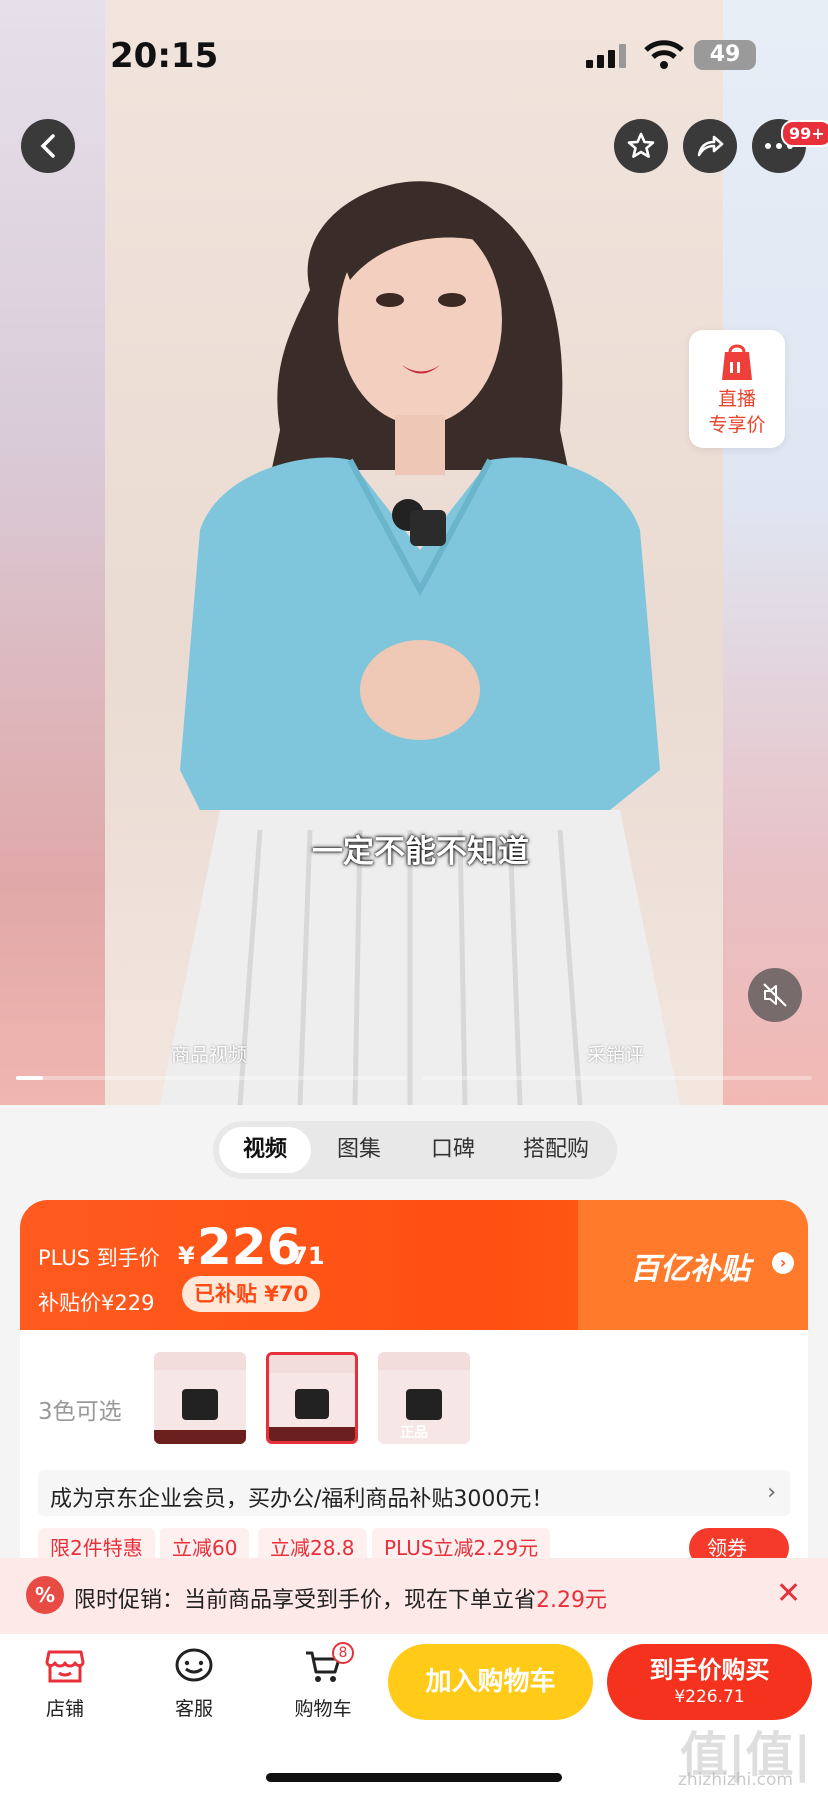 The image size is (828, 1795). What do you see at coordinates (302, 1499) in the screenshot?
I see `member-text: 成为京东企业会员，买办公/福利商品补贴3000元！` at bounding box center [302, 1499].